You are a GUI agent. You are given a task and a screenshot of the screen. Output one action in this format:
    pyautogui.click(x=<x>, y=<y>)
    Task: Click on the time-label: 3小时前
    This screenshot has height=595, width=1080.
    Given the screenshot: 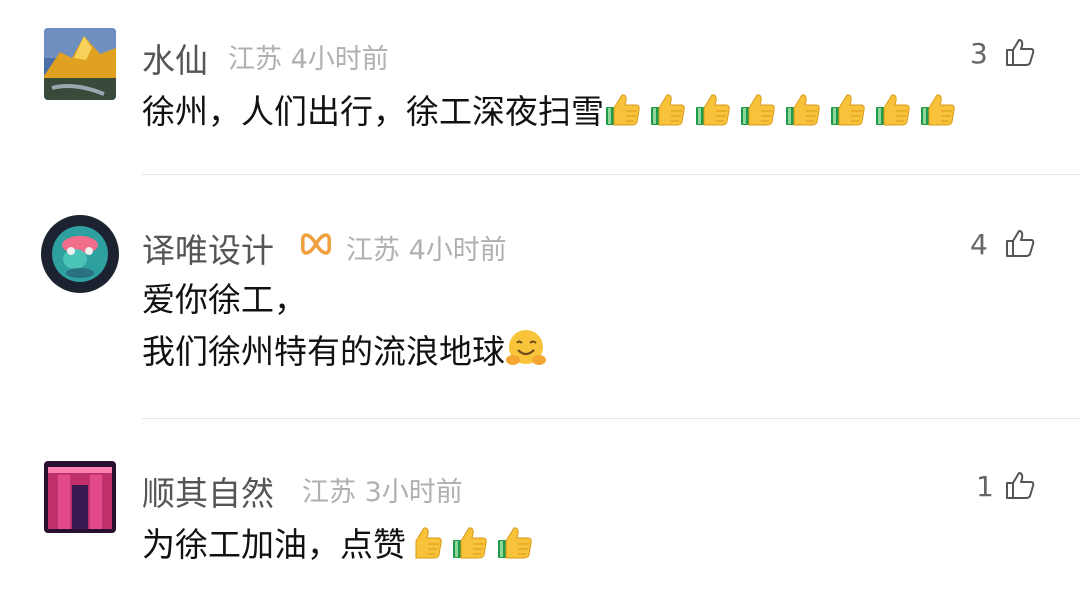 What is the action you would take?
    pyautogui.click(x=413, y=492)
    